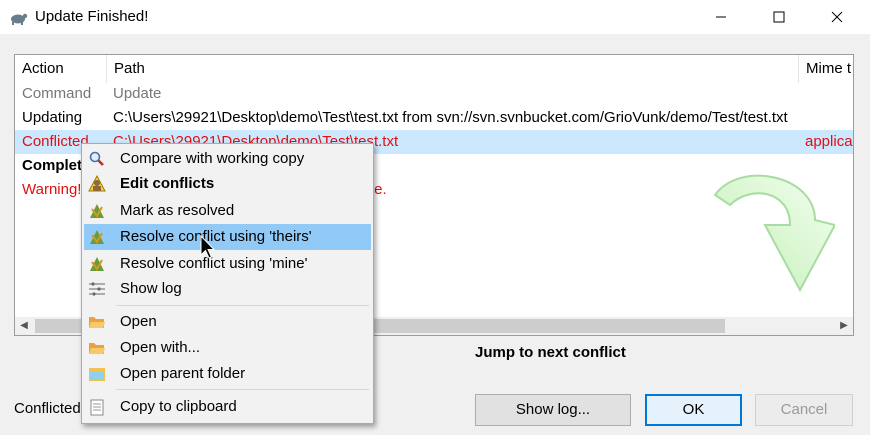 This screenshot has width=870, height=435. What do you see at coordinates (57, 93) in the screenshot?
I see `row-action: Command` at bounding box center [57, 93].